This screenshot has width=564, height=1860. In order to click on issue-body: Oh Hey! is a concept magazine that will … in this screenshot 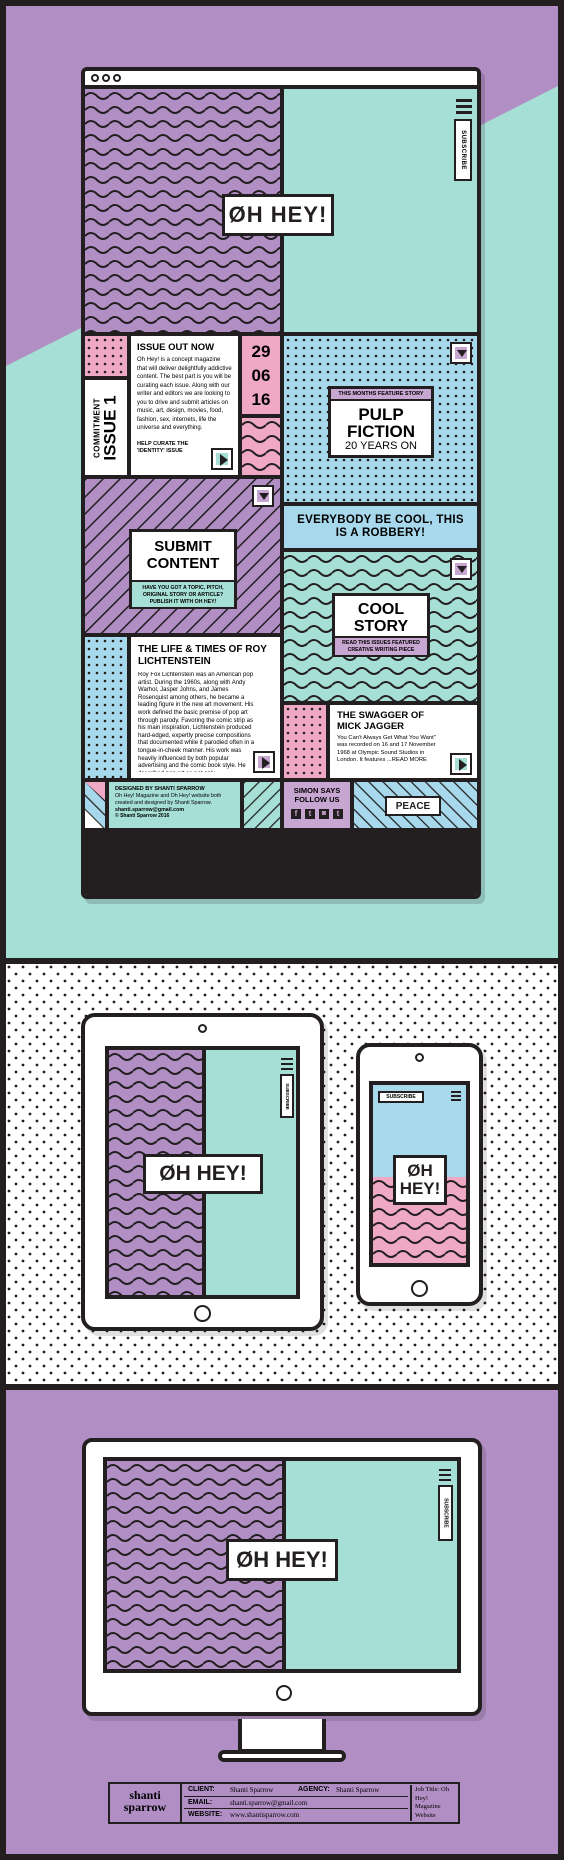, I will do `click(184, 394)`.